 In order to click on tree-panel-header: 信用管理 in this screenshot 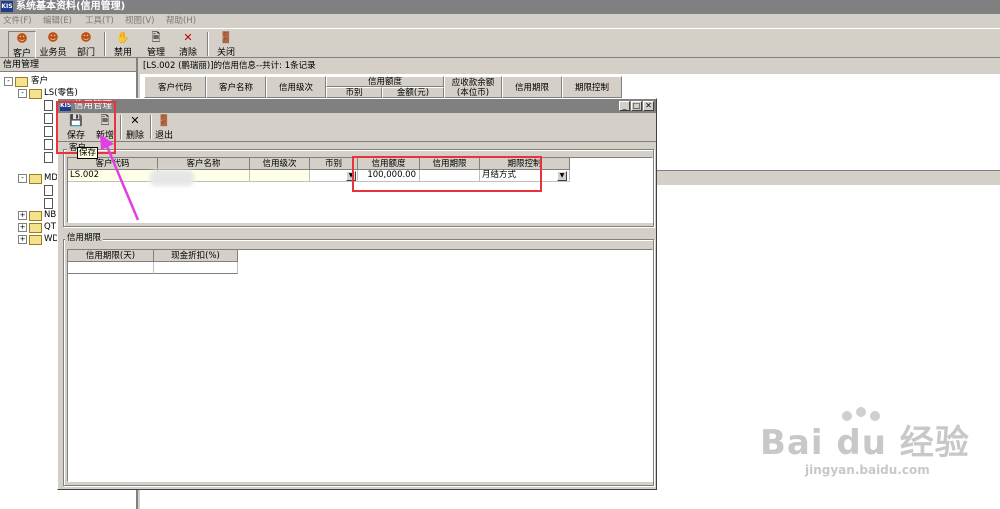, I will do `click(68, 65)`.